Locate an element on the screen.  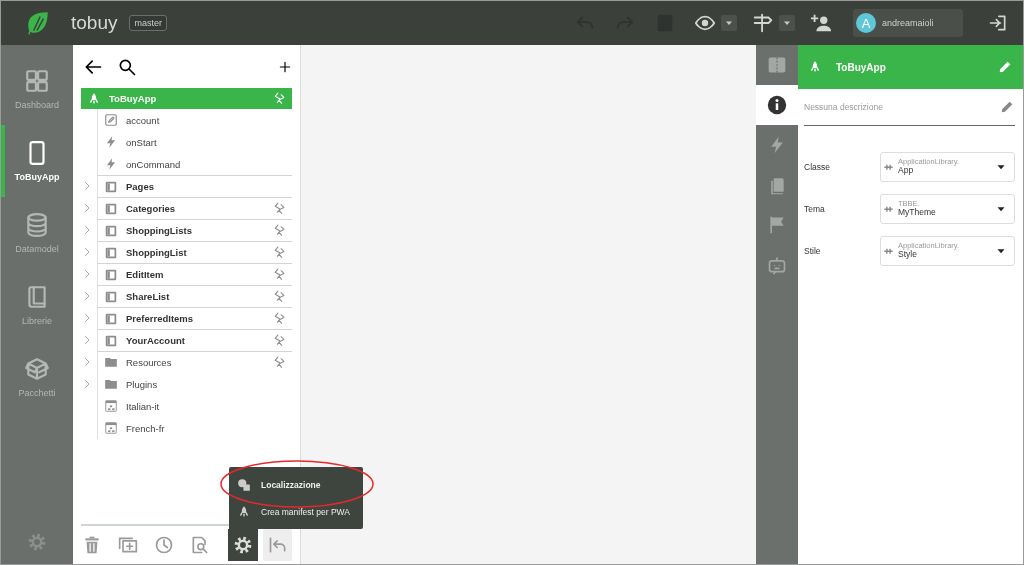
tree-item: Pages is located at coordinates (194, 186).